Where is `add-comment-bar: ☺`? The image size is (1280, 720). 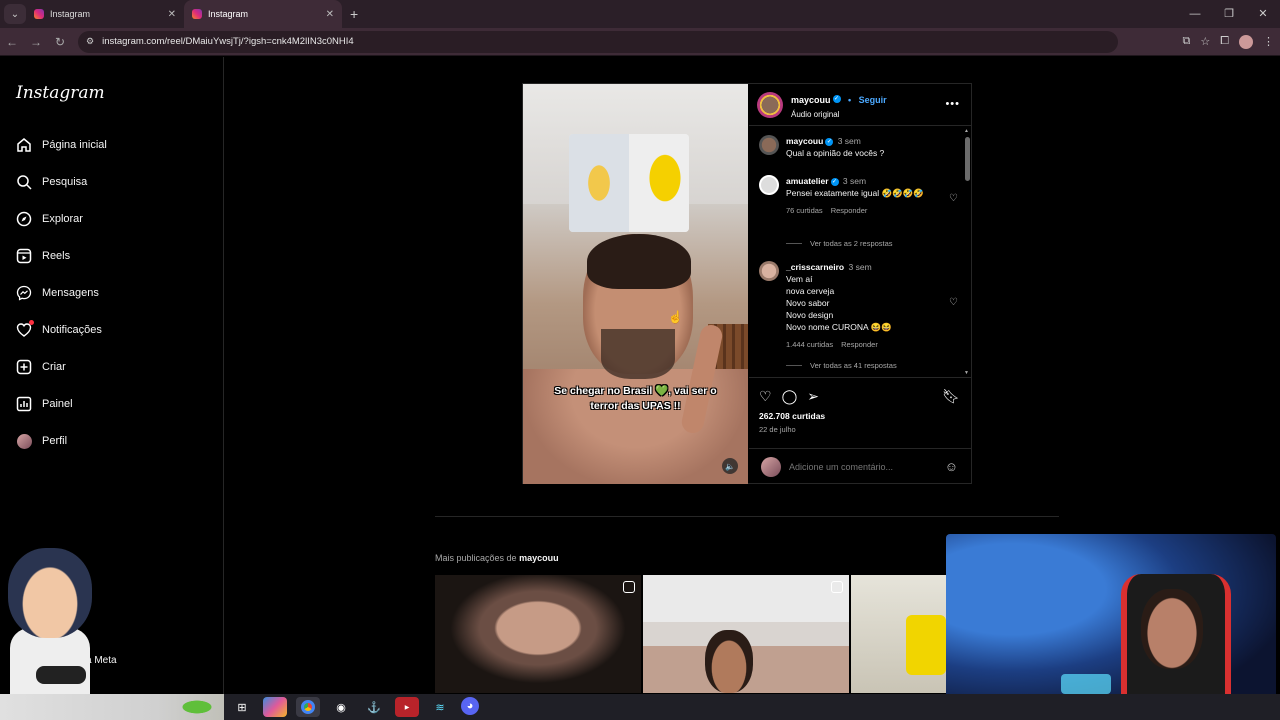
add-comment-bar: ☺ is located at coordinates (860, 466).